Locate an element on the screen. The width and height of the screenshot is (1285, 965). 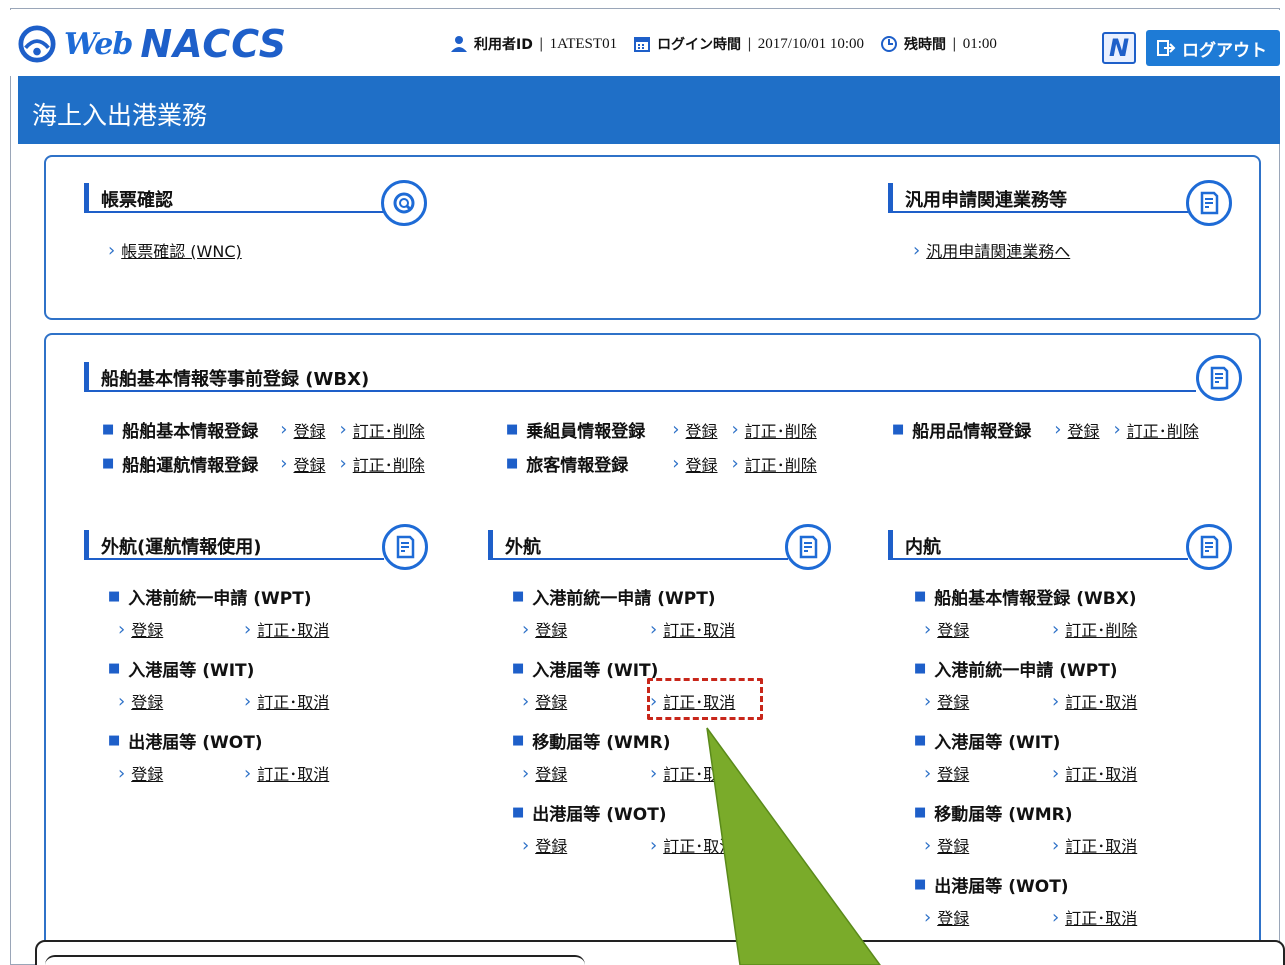
forms-link: 帳票確認 (WNC) is located at coordinates (181, 250).